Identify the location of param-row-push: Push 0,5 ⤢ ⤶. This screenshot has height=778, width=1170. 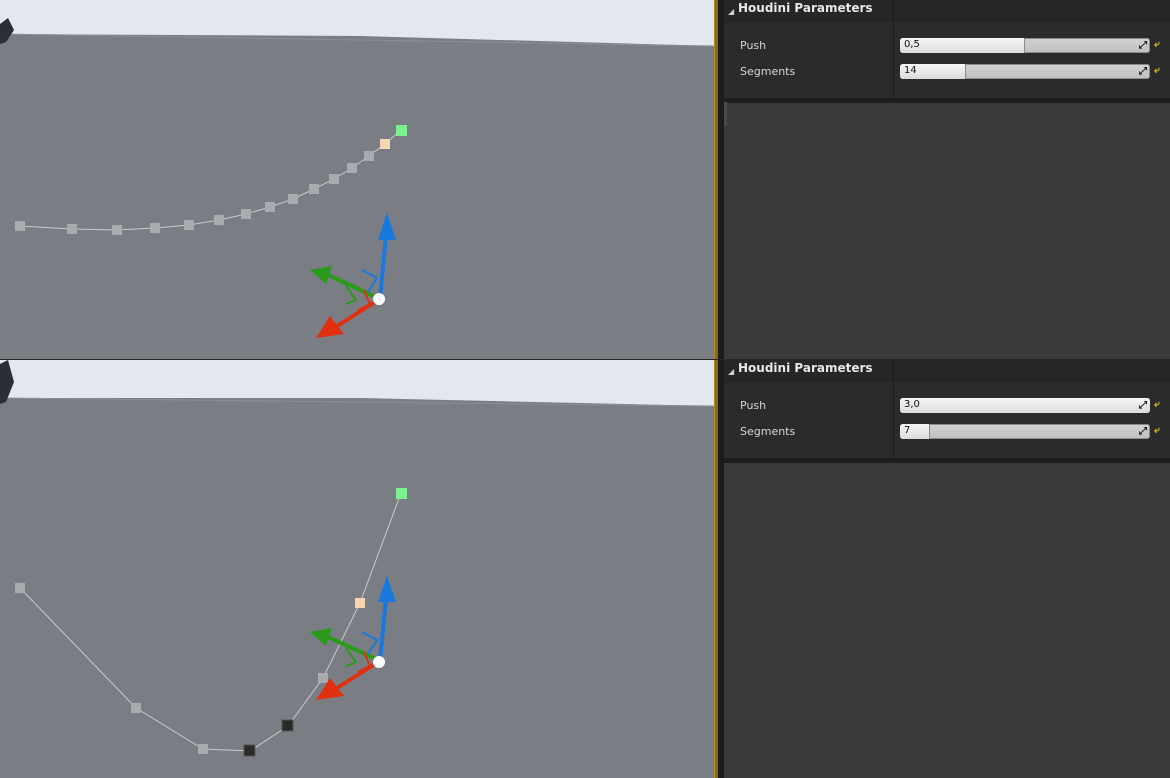
(947, 46).